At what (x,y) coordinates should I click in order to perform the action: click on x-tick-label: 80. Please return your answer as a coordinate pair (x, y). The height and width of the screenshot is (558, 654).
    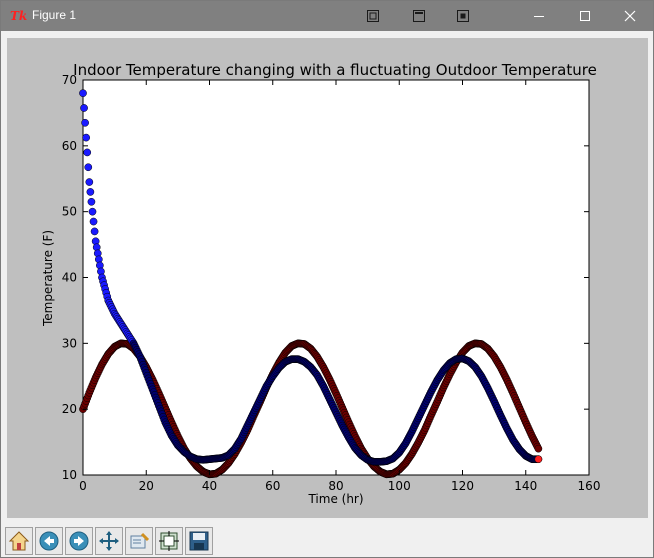
    Looking at the image, I should click on (335, 486).